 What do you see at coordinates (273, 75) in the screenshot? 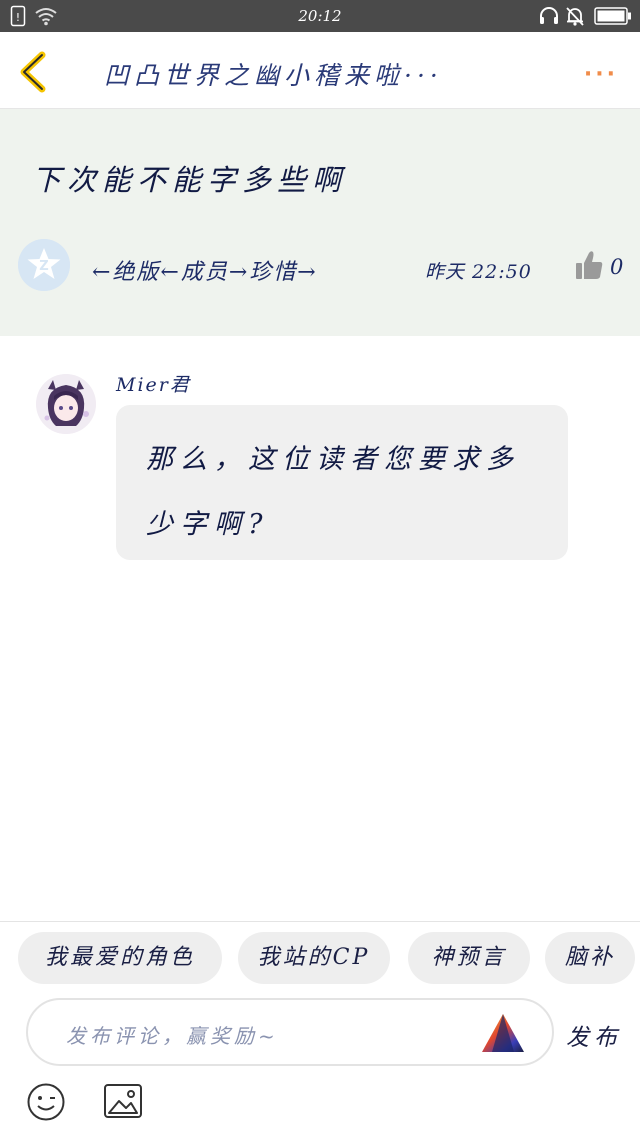
I see `page-title: 凹凸世界之幽小稽来啦···` at bounding box center [273, 75].